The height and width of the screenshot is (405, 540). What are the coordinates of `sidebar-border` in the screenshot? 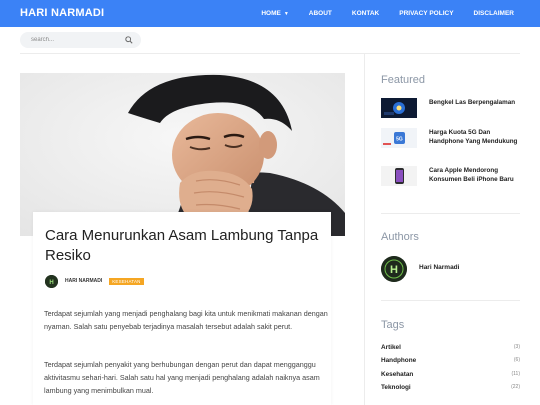 It's located at (364, 229).